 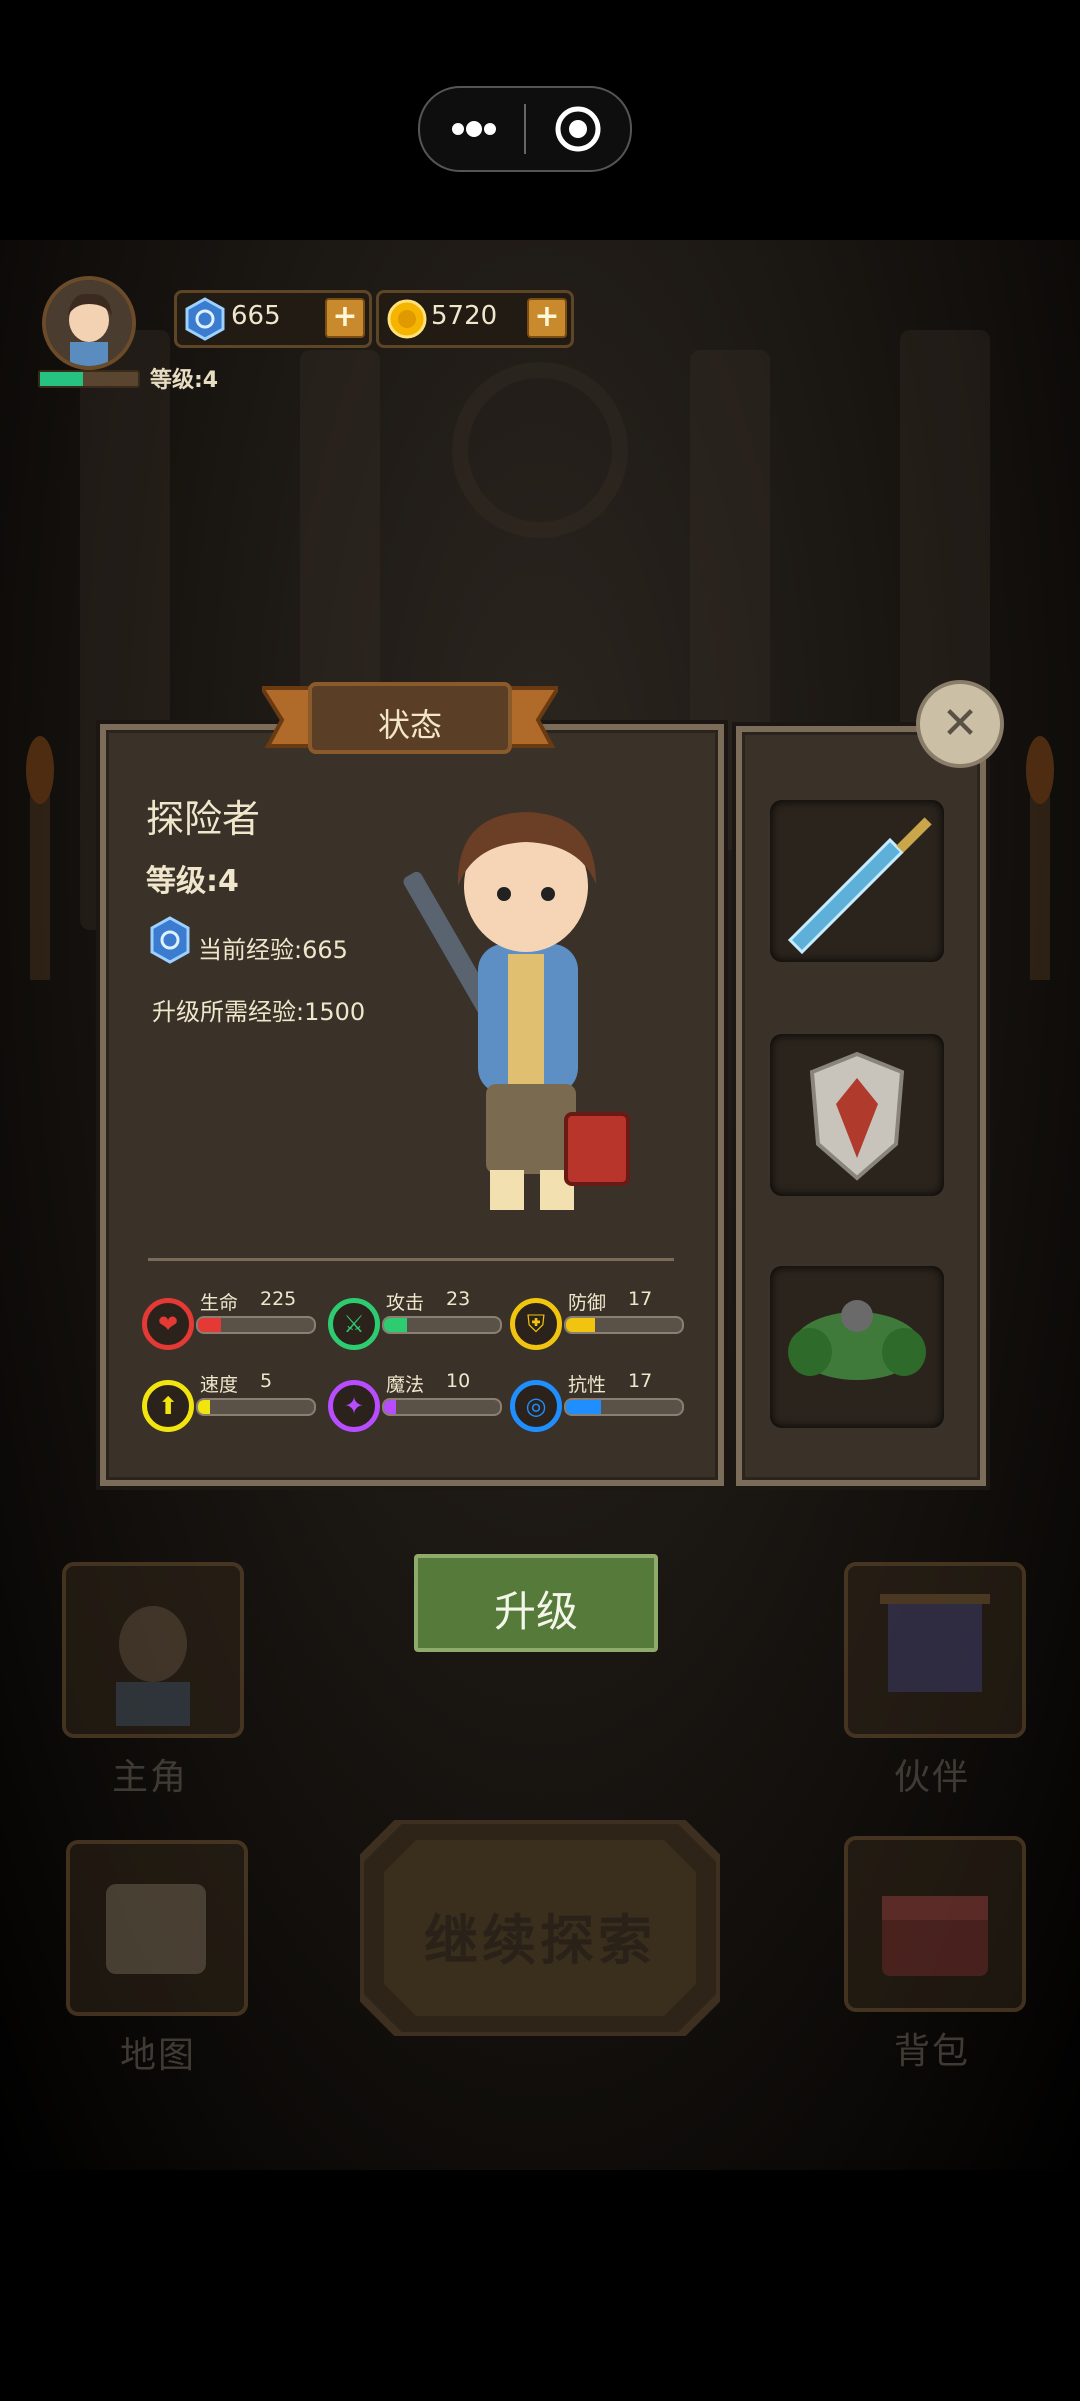 I want to click on shield-icon, so click(x=857, y=1116).